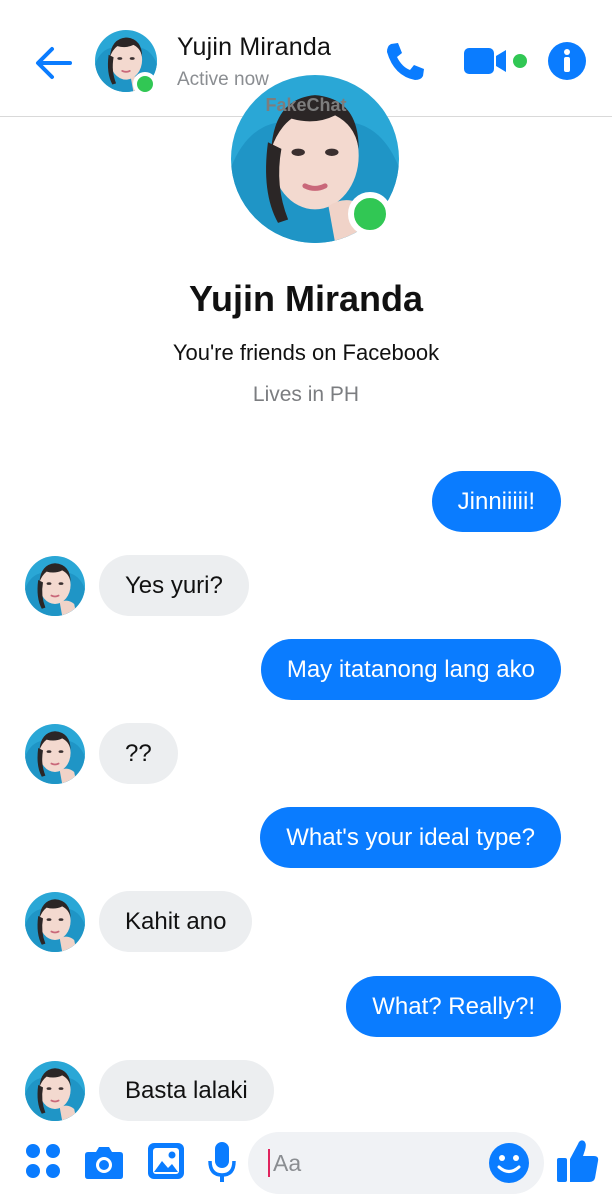  I want to click on header-avatar, so click(126, 63).